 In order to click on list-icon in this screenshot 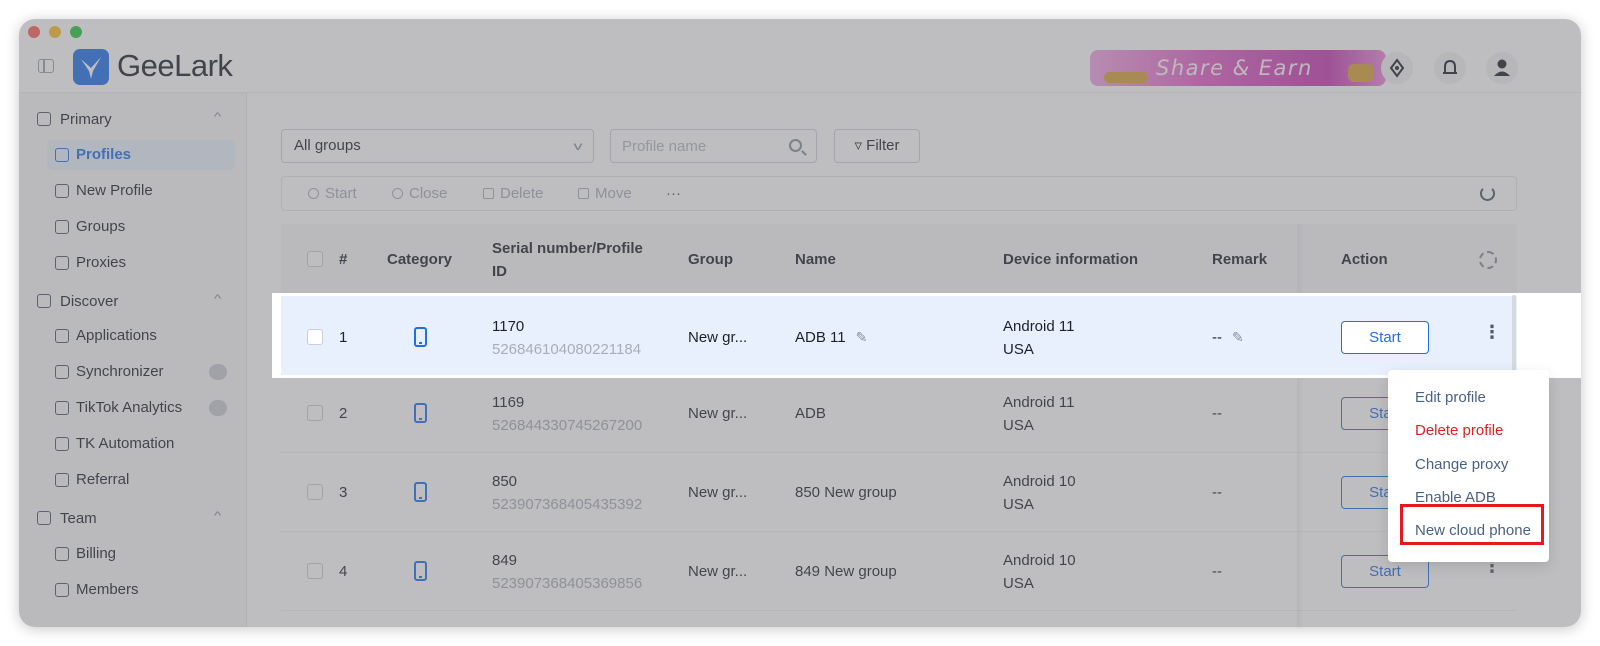, I will do `click(62, 227)`.